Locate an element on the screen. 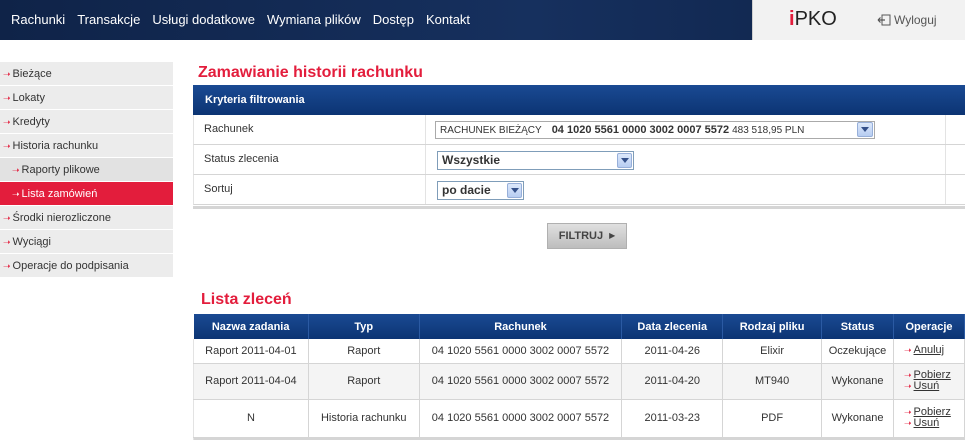 The width and height of the screenshot is (965, 441). cell-file-type: Elixir is located at coordinates (772, 351).